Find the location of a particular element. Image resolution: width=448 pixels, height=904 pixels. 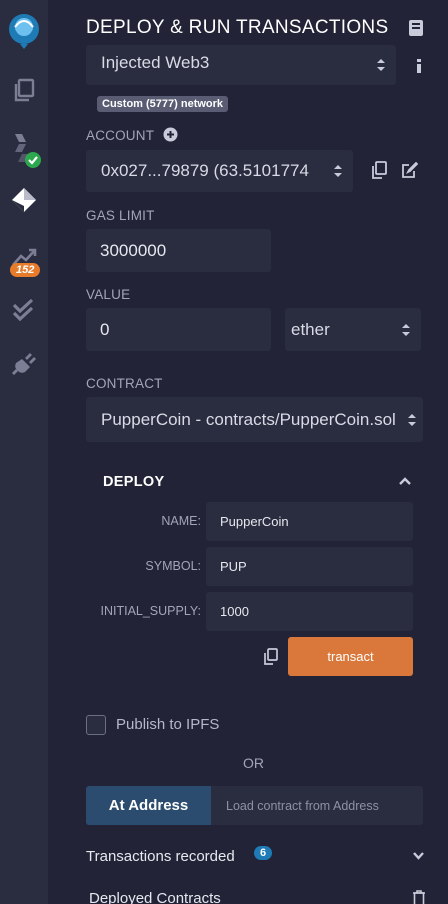

param-label-symbol: SYMBOL: is located at coordinates (173, 566).